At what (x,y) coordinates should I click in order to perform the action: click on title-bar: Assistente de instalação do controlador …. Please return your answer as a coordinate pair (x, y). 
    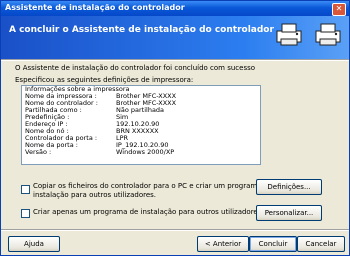
    Looking at the image, I should click on (175, 8).